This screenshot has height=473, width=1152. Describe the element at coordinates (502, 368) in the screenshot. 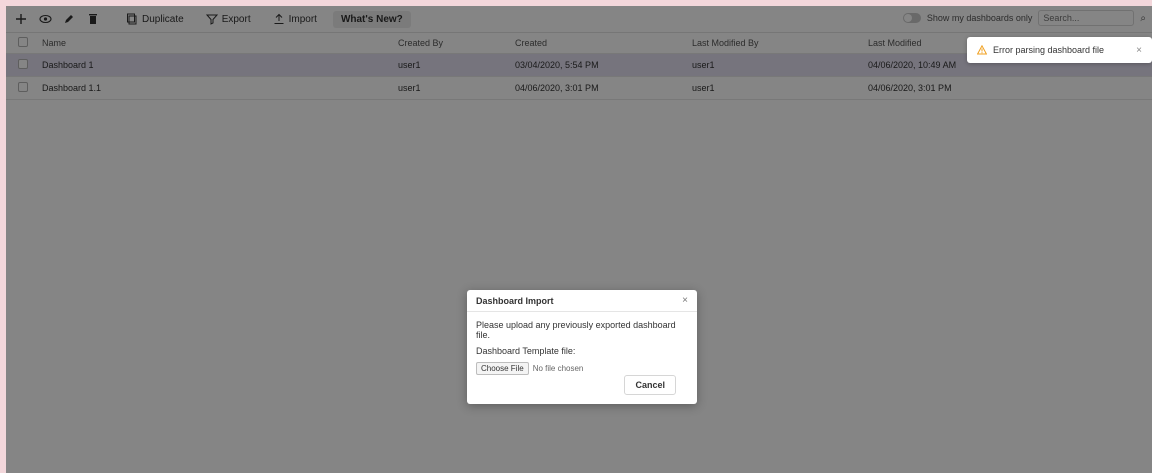

I see `choose-file-button: Choose File` at that location.